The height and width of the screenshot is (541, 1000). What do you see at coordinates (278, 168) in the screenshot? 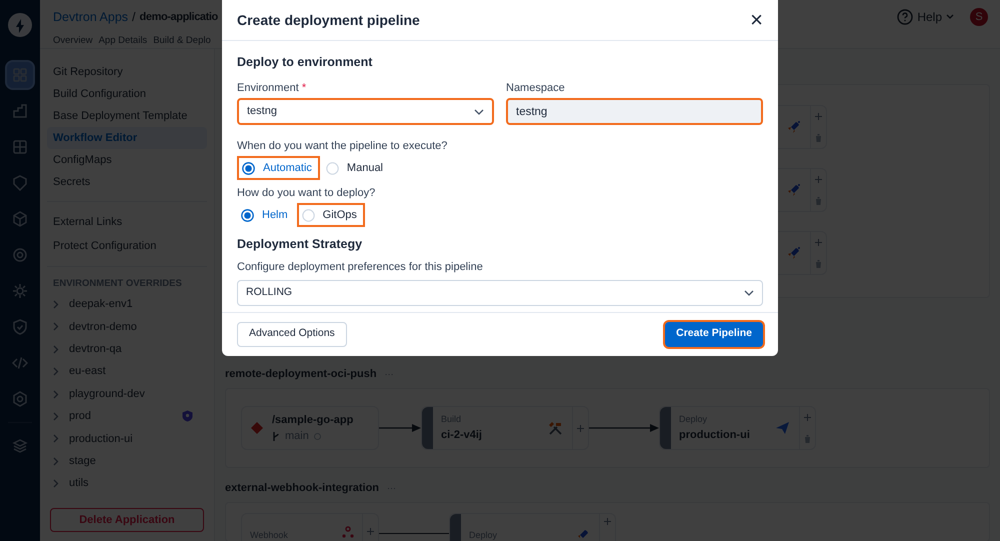
I see `radio-option: Automatic` at bounding box center [278, 168].